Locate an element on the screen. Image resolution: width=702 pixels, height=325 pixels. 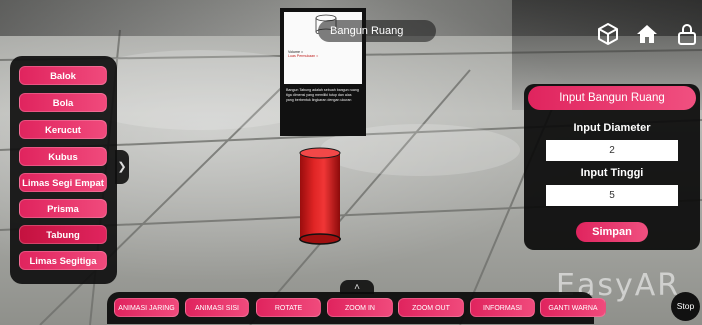
zoom-out-button: ZOOM OUT is located at coordinates (431, 307).